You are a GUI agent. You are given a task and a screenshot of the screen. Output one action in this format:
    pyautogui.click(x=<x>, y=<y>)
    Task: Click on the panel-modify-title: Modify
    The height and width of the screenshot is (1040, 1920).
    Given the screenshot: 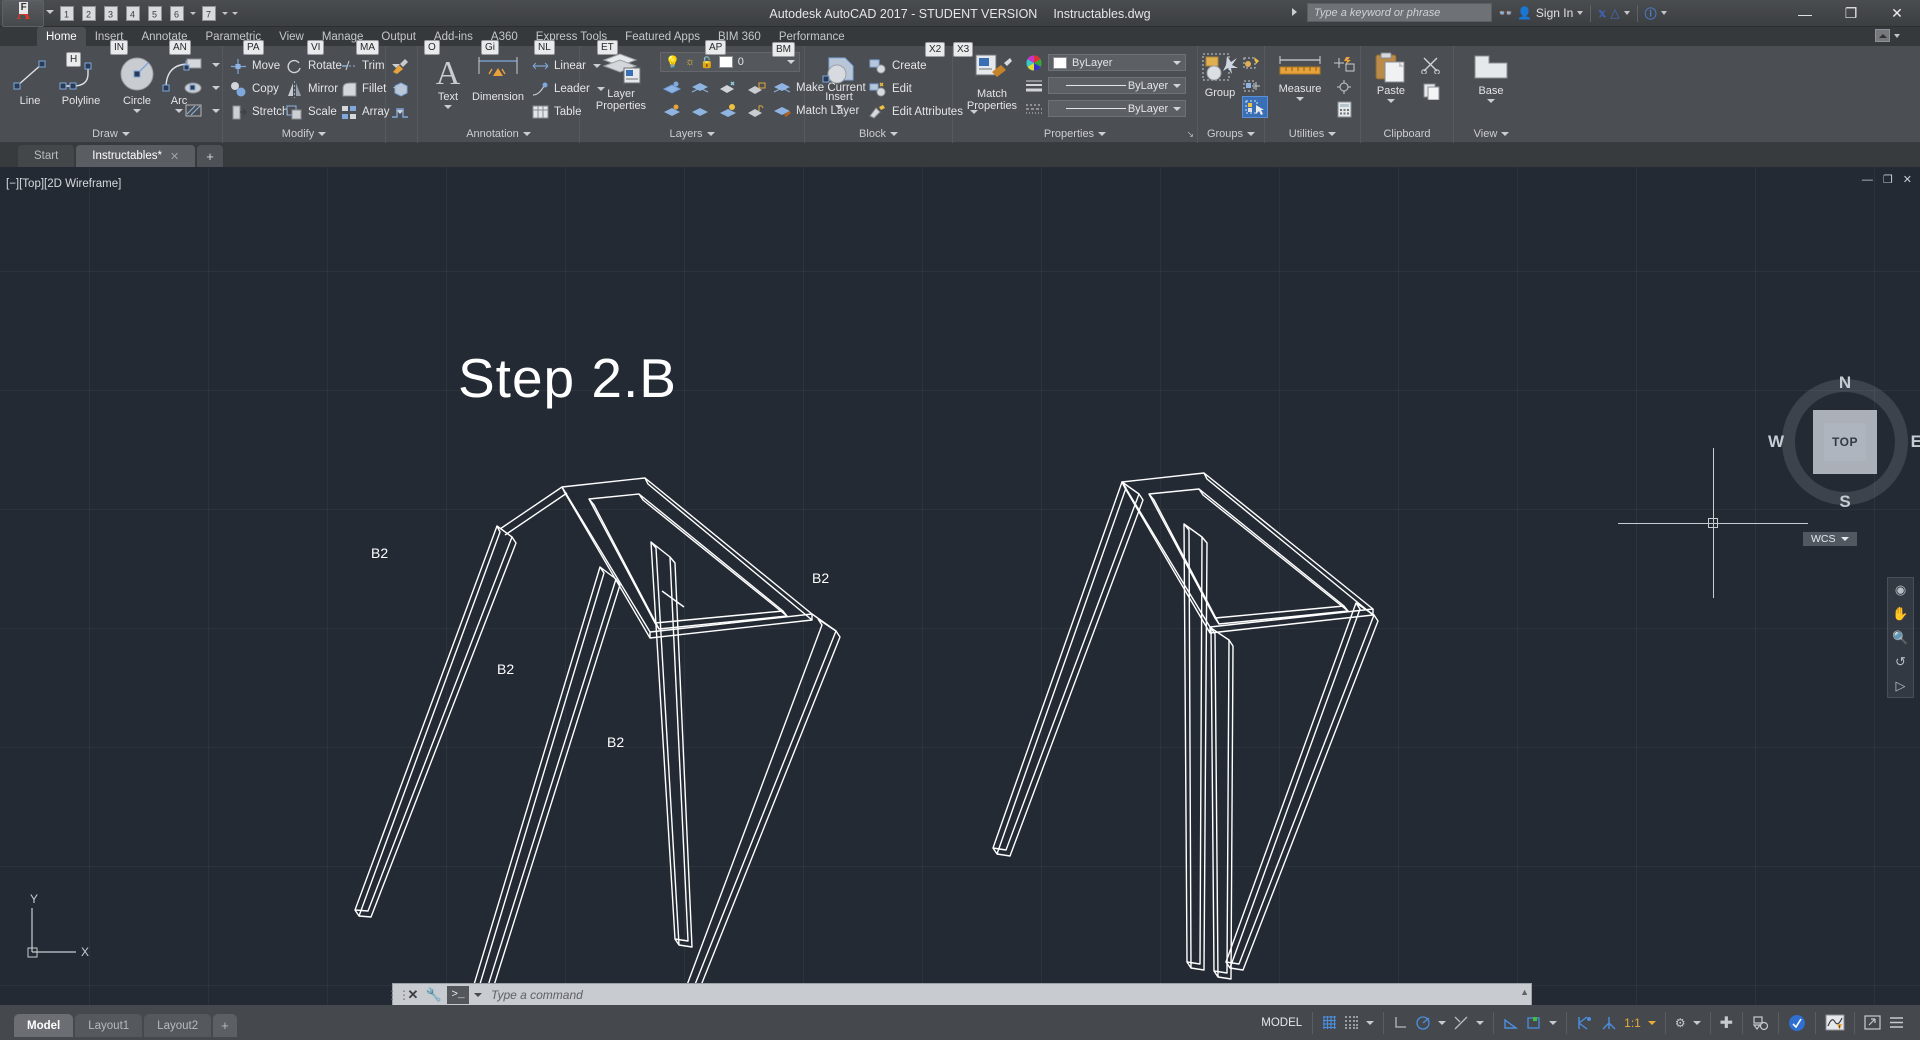 What is the action you would take?
    pyautogui.click(x=304, y=133)
    